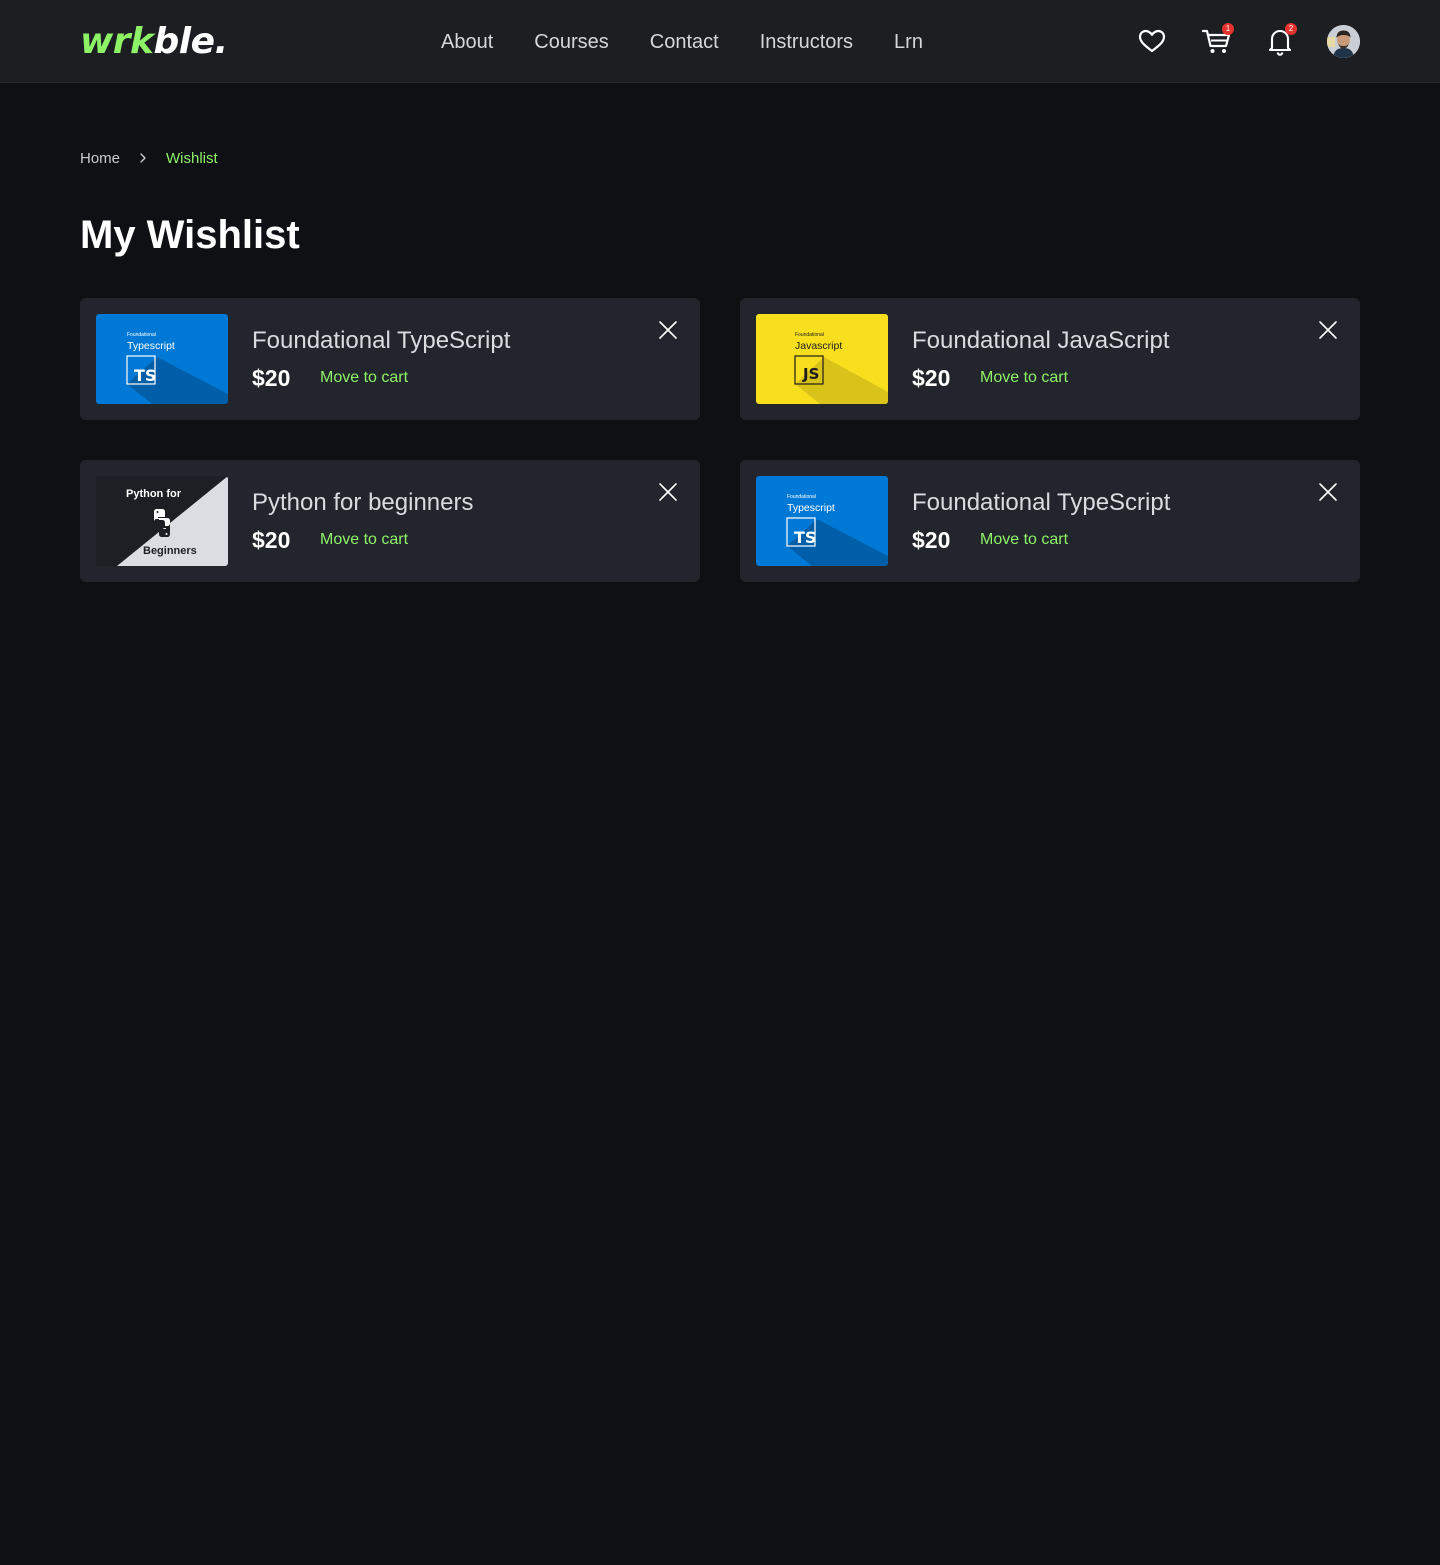 The width and height of the screenshot is (1440, 1565). What do you see at coordinates (1217, 40) in the screenshot?
I see `cart-button: 1` at bounding box center [1217, 40].